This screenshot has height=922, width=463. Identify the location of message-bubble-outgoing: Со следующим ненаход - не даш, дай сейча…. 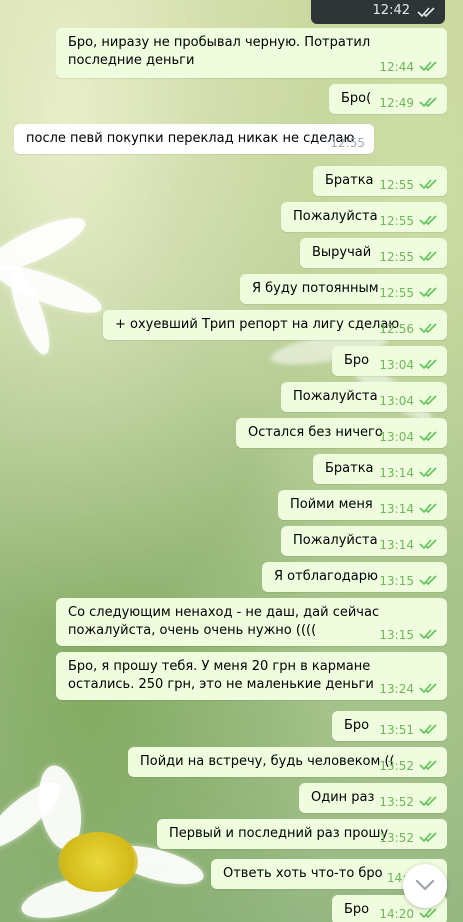
(251, 622).